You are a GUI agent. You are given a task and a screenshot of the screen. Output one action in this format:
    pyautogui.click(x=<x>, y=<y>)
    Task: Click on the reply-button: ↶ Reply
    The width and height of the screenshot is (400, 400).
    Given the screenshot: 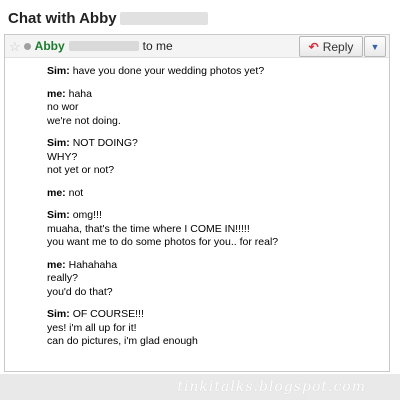 What is the action you would take?
    pyautogui.click(x=331, y=46)
    